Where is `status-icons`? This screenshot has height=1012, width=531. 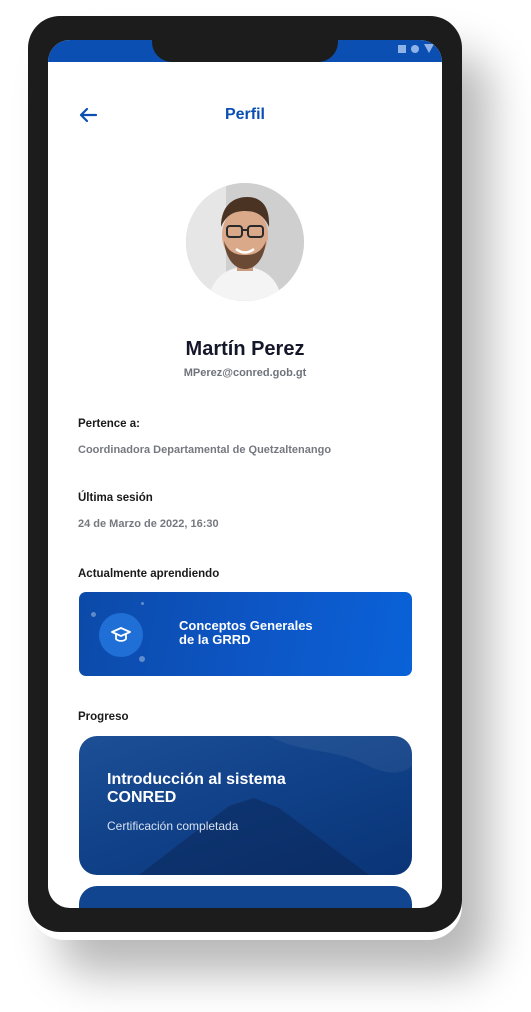
status-icons is located at coordinates (416, 48).